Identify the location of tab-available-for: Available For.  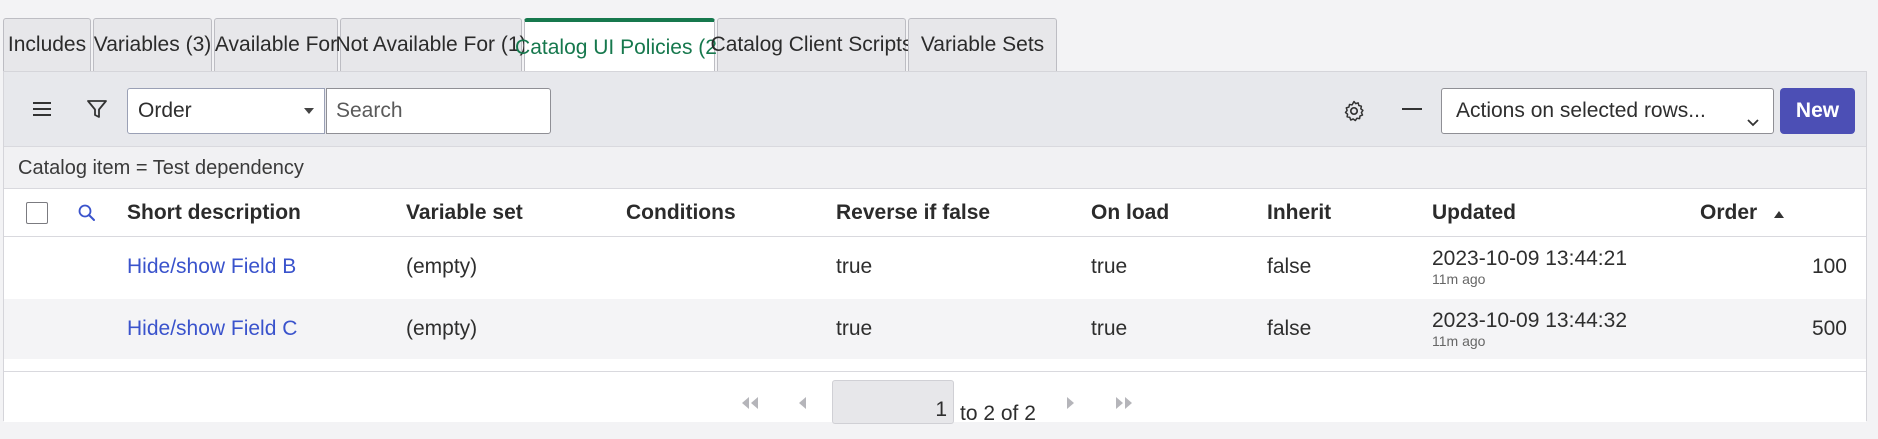
(276, 44).